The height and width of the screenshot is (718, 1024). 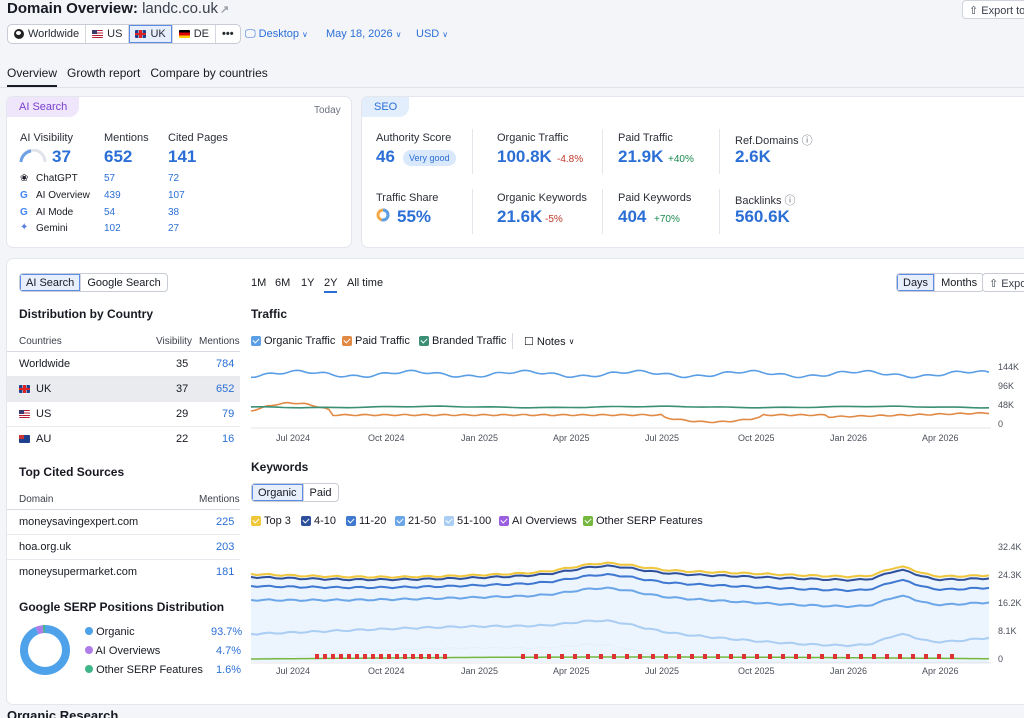 What do you see at coordinates (225, 522) in the screenshot?
I see `cited-mentions: 225` at bounding box center [225, 522].